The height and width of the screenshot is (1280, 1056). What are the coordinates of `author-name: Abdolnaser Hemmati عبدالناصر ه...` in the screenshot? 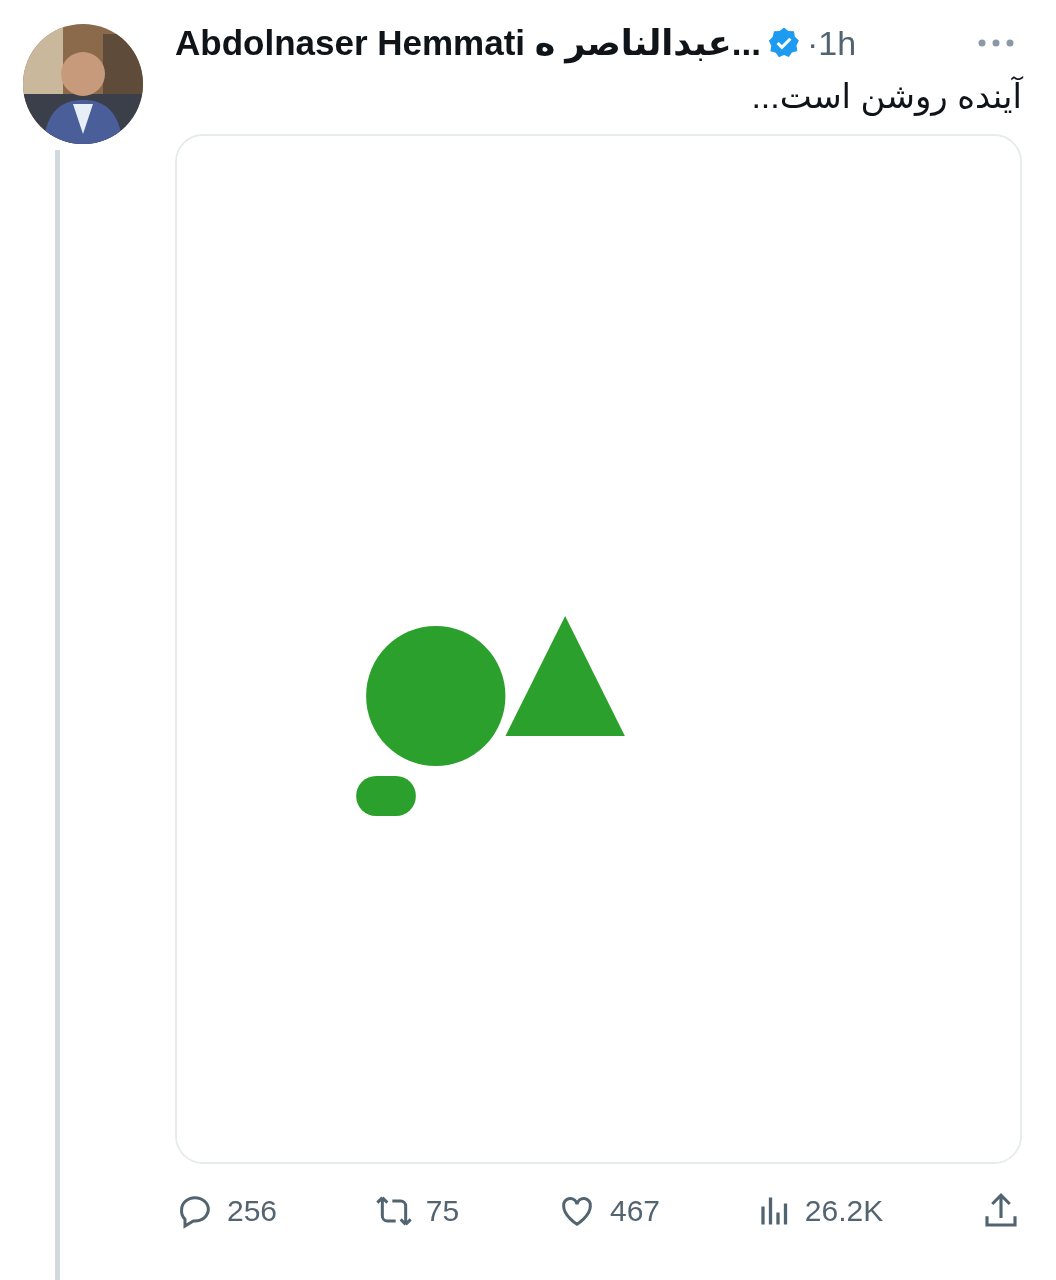 It's located at (468, 43).